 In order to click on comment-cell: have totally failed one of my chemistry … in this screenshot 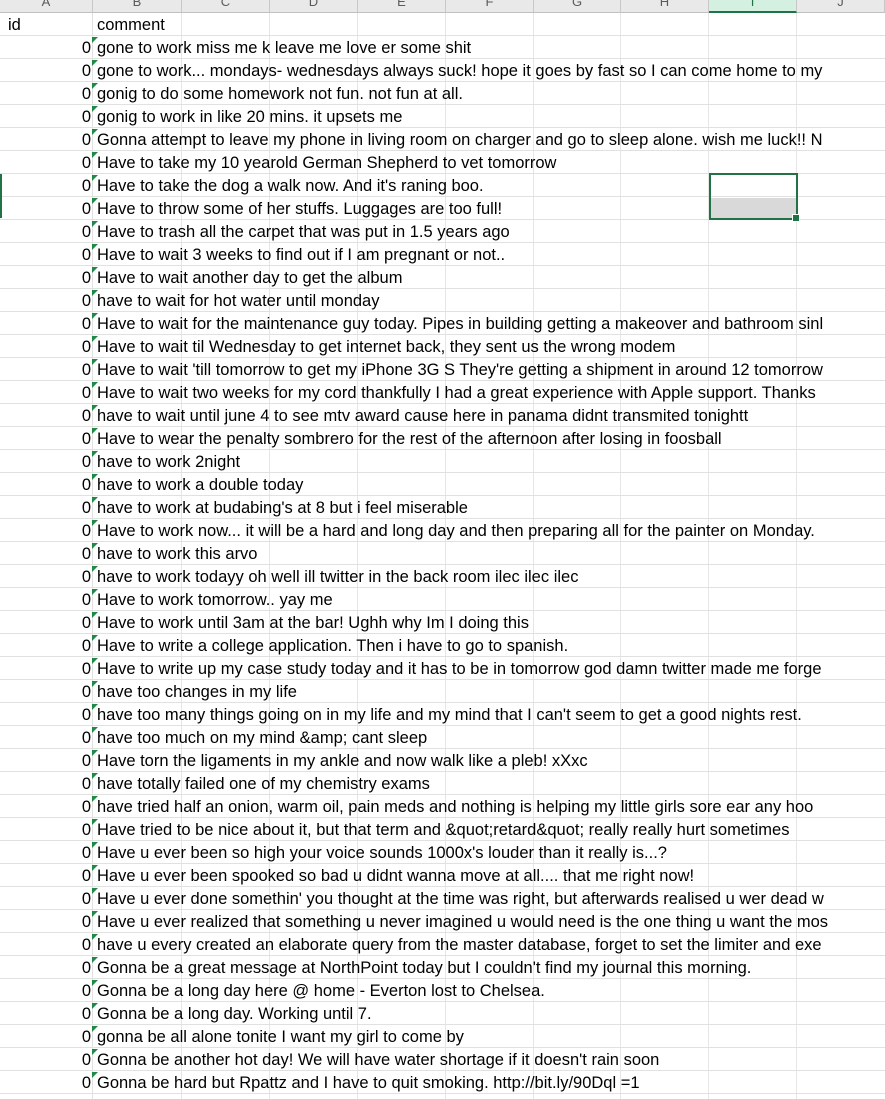, I will do `click(491, 783)`.